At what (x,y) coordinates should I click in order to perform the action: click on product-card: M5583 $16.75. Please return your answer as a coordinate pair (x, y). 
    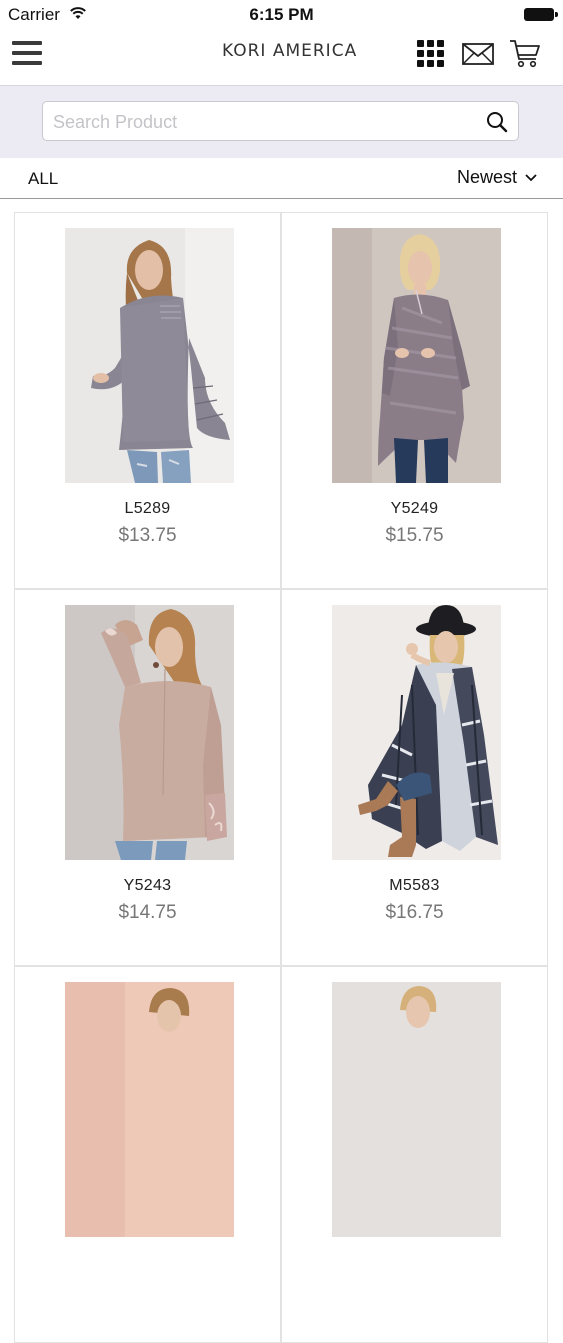
    Looking at the image, I should click on (414, 777).